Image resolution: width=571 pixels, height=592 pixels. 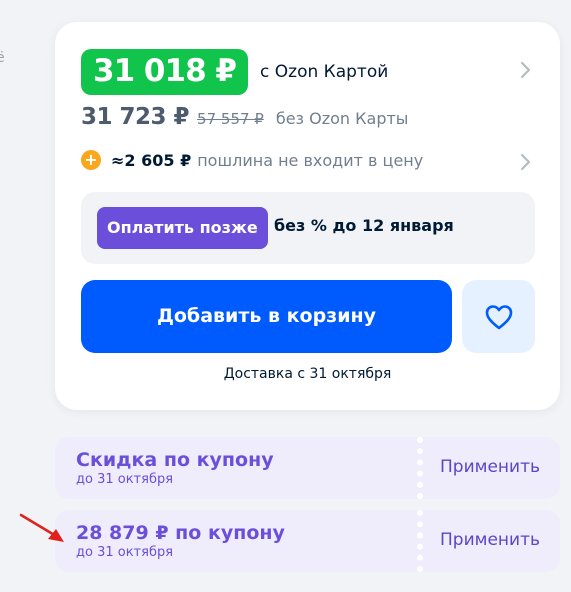 What do you see at coordinates (266, 316) in the screenshot?
I see `add-to-cart-button: Добавить в корзину` at bounding box center [266, 316].